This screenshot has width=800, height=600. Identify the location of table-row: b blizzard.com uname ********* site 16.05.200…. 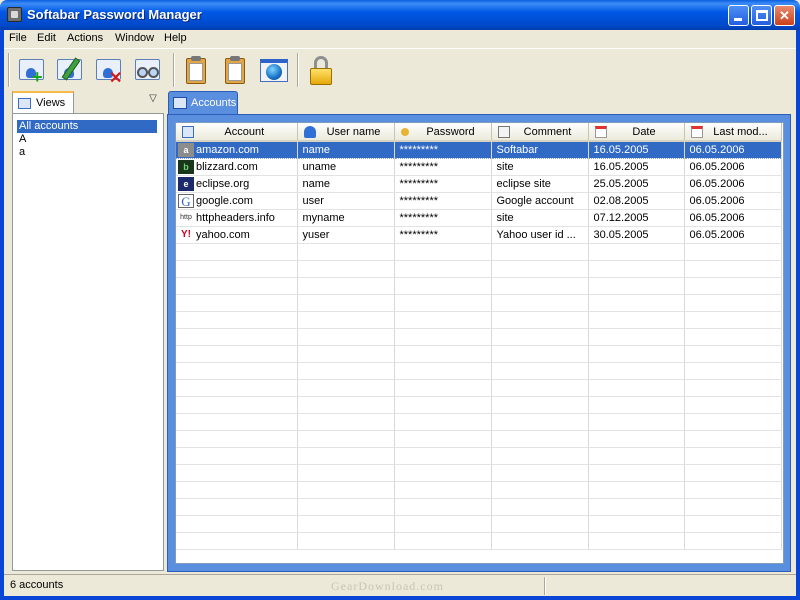
(479, 167).